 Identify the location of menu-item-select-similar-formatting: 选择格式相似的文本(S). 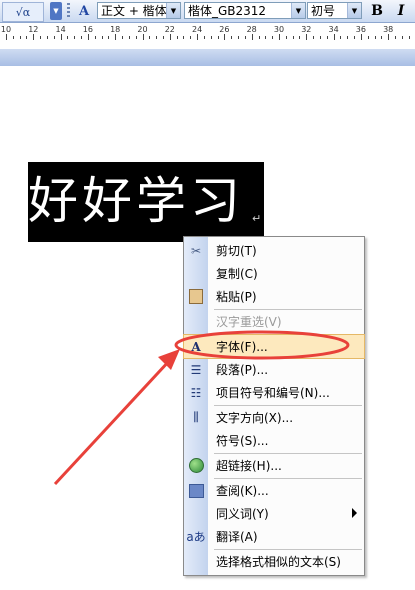
(274, 561).